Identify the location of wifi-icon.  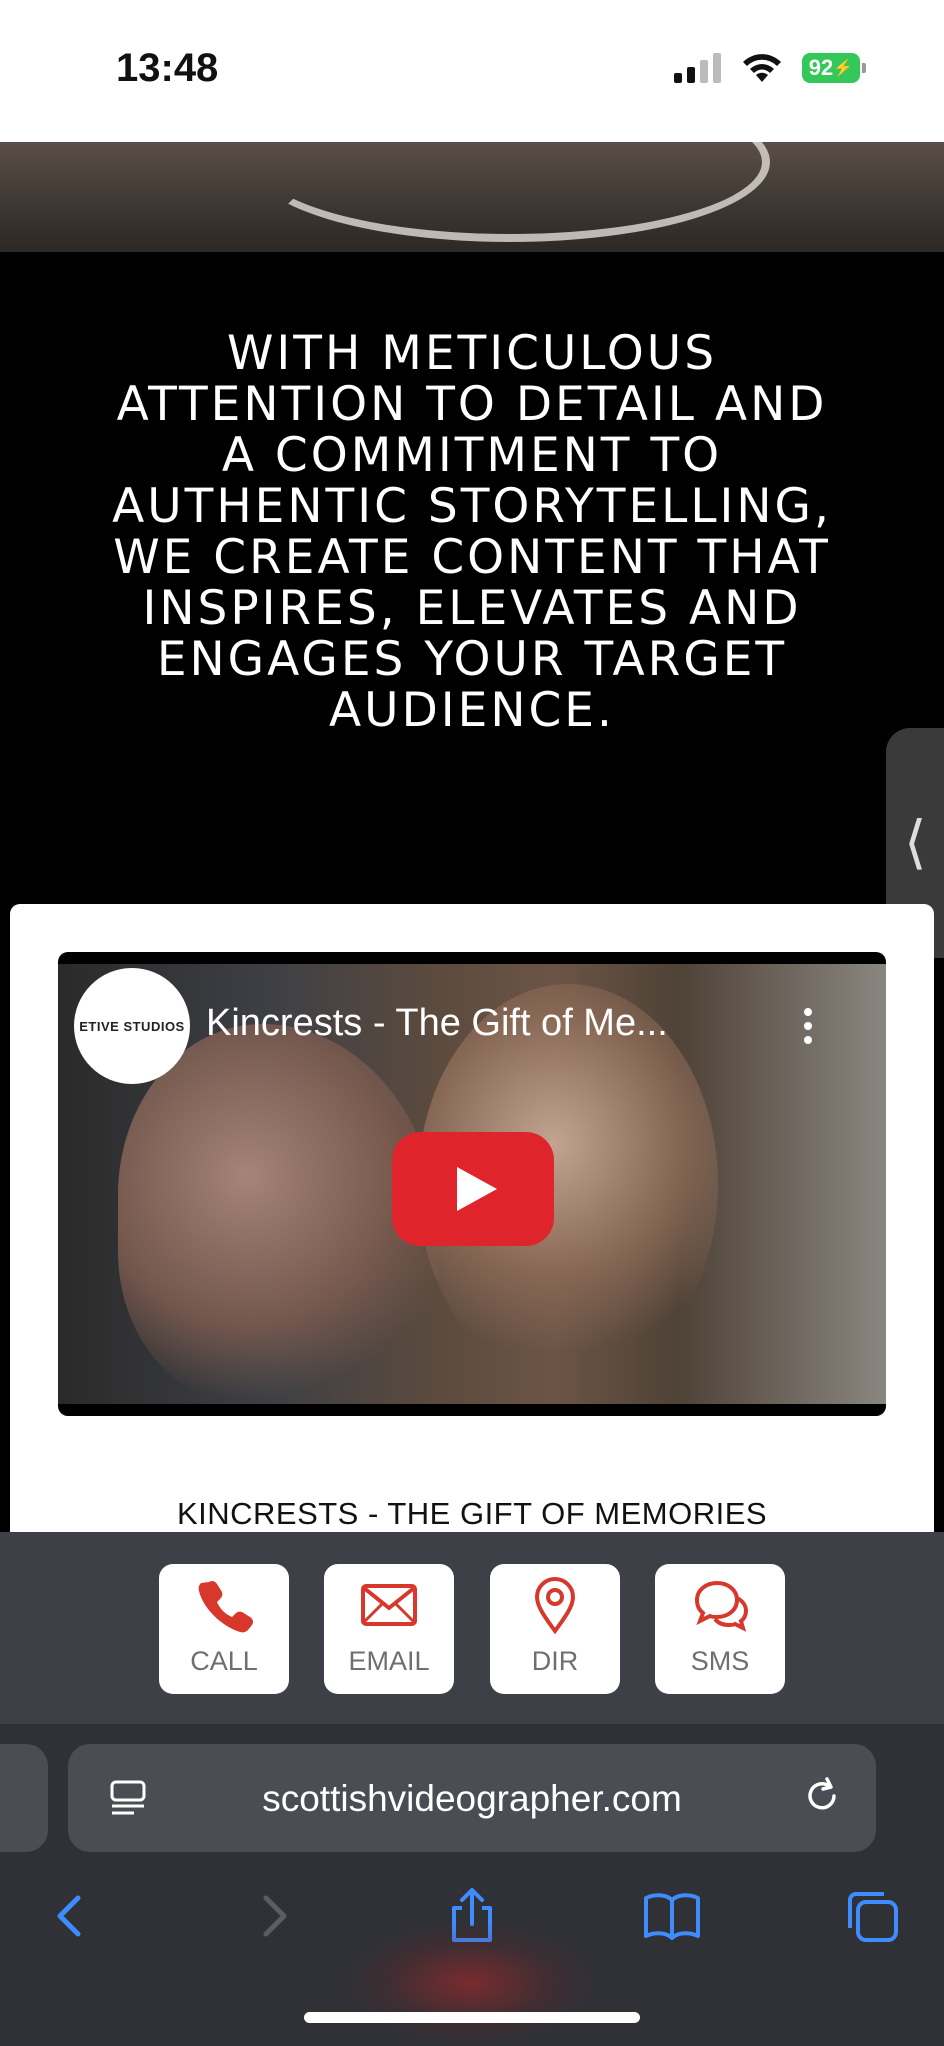
(762, 68).